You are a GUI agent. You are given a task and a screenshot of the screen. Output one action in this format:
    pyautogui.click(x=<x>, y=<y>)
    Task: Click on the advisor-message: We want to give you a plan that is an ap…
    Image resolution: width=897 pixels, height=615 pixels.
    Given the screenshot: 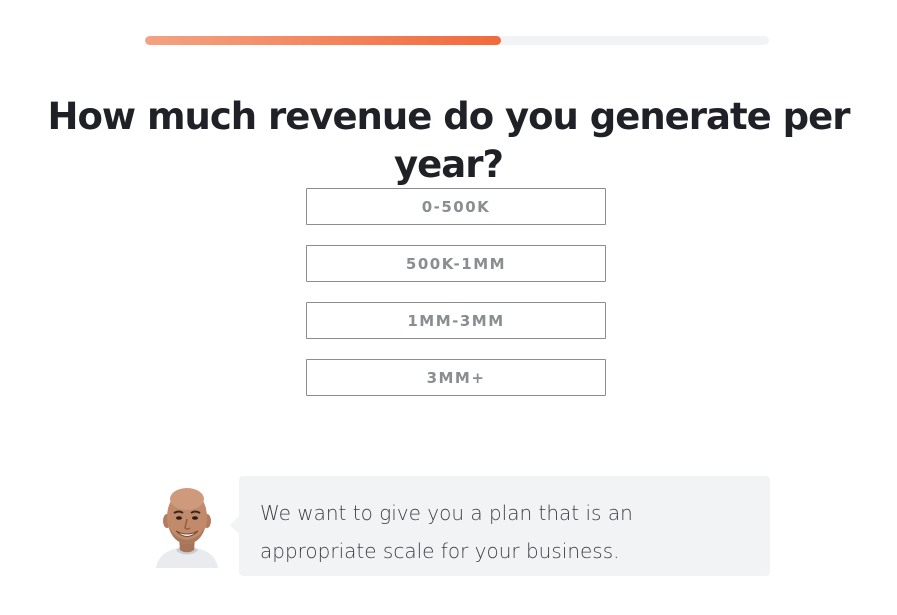 What is the action you would take?
    pyautogui.click(x=446, y=532)
    